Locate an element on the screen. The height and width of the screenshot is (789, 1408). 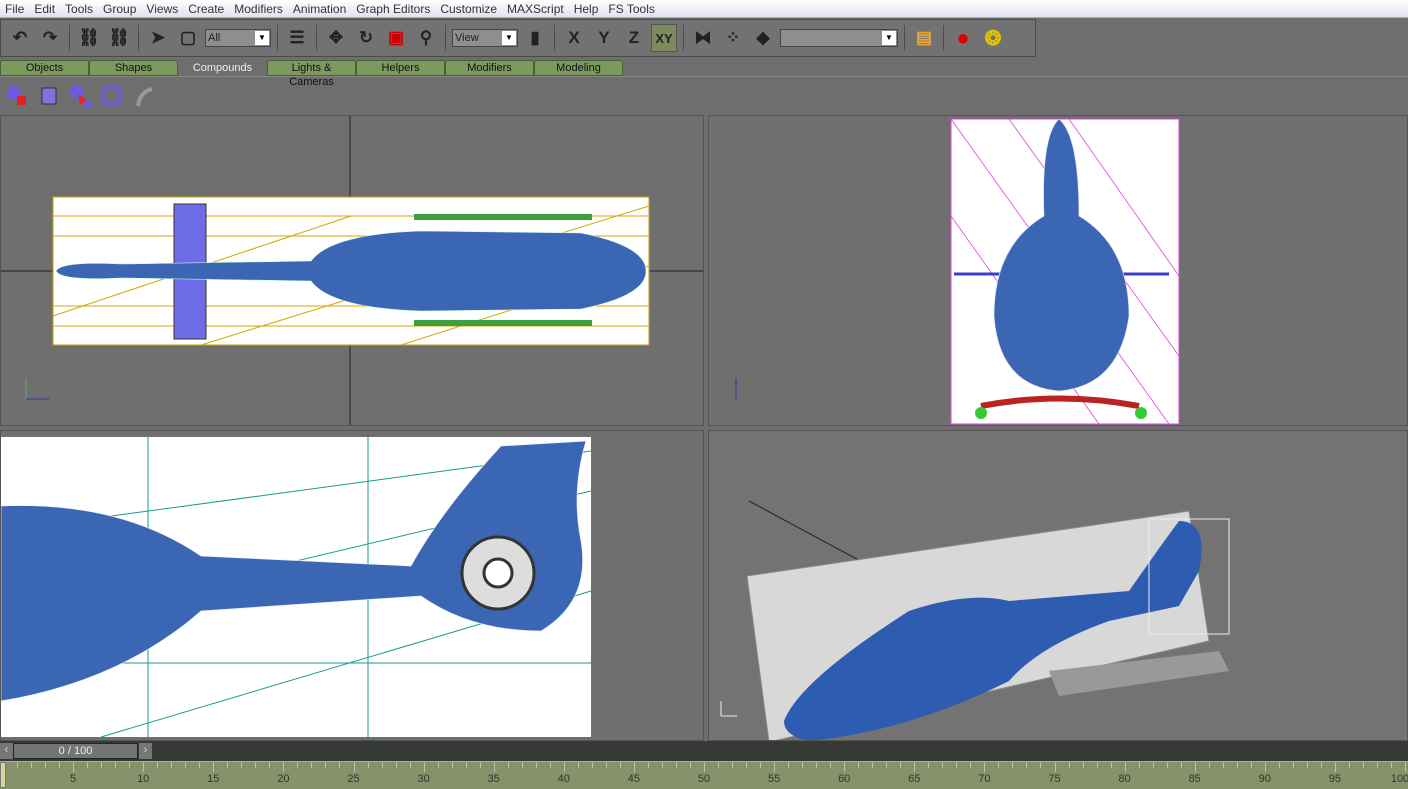
timeline-label: 20 is located at coordinates (283, 779).